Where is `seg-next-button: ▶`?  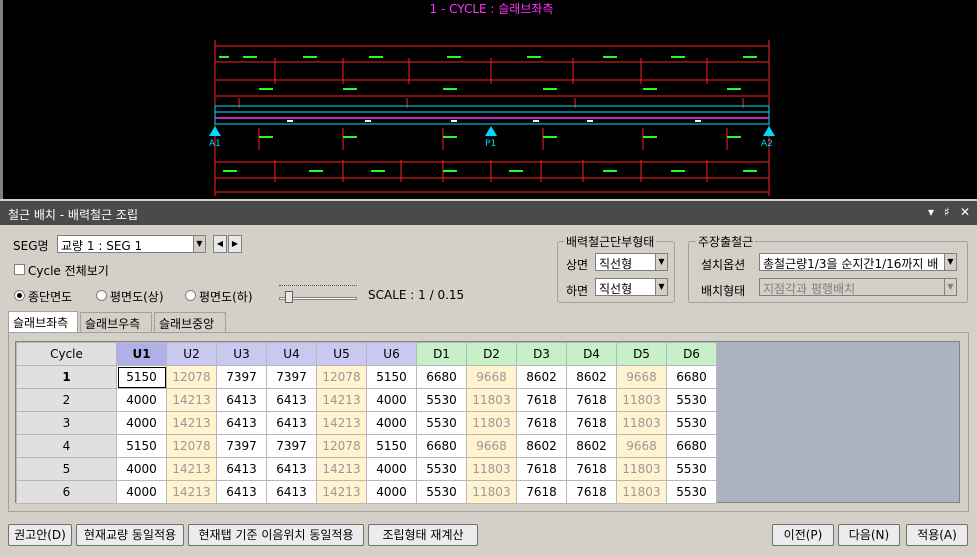
seg-next-button: ▶ is located at coordinates (235, 244).